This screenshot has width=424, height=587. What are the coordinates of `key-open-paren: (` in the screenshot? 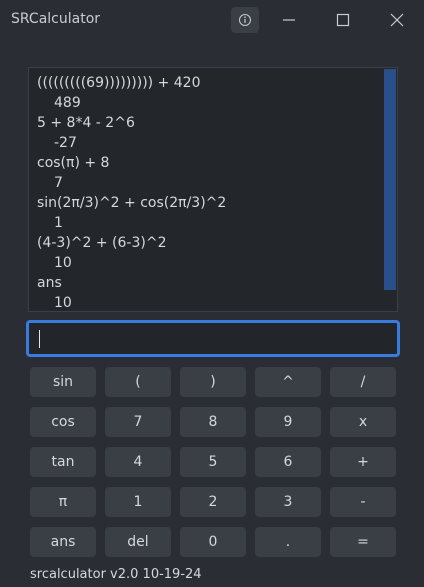 It's located at (138, 382).